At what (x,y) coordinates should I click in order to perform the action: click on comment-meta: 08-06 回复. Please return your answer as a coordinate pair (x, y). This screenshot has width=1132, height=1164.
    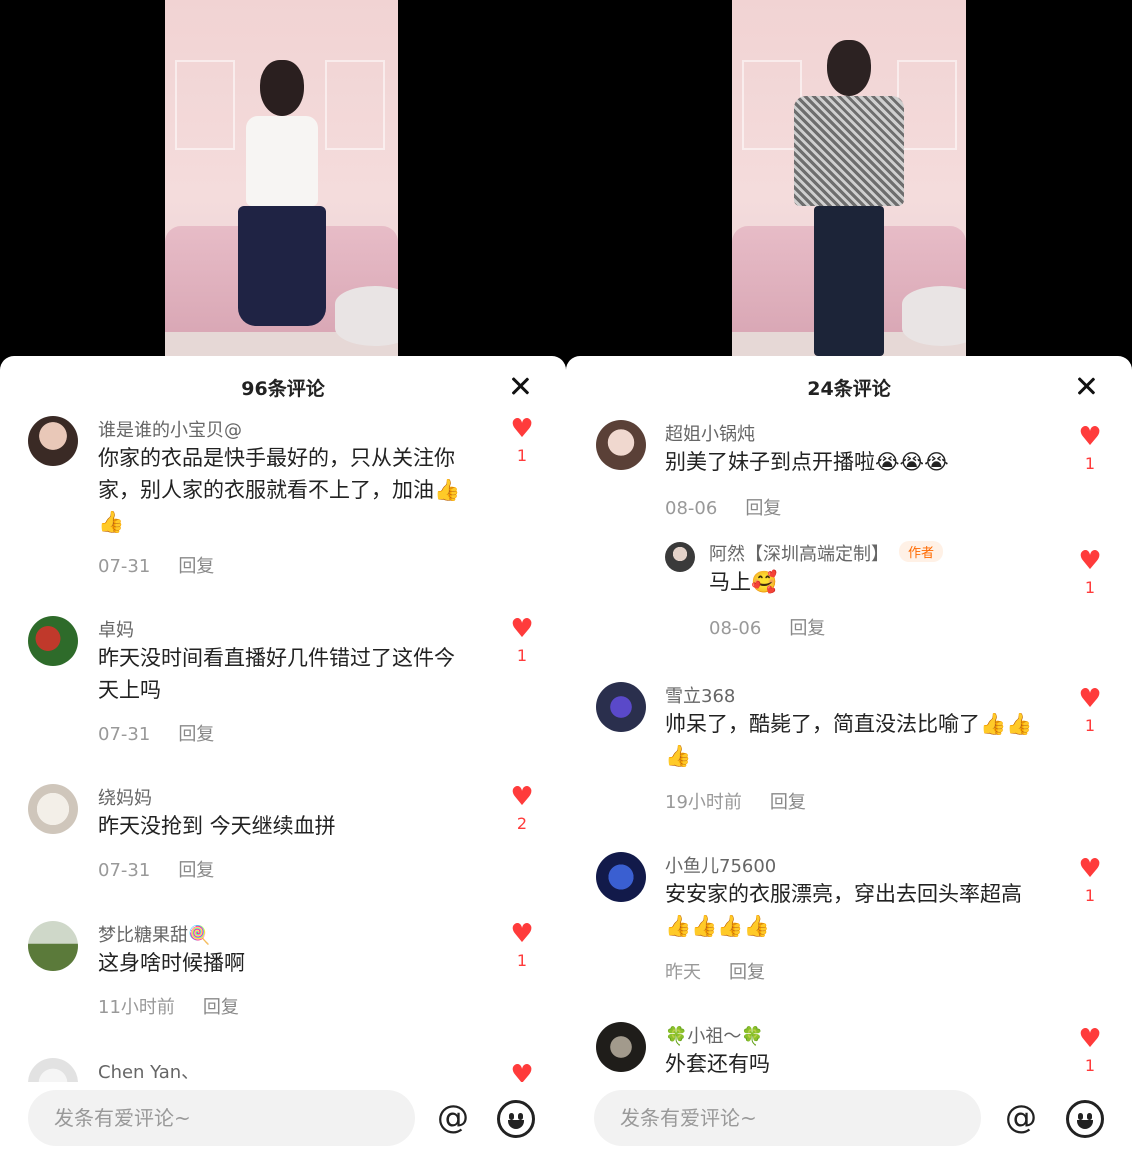
    Looking at the image, I should click on (767, 627).